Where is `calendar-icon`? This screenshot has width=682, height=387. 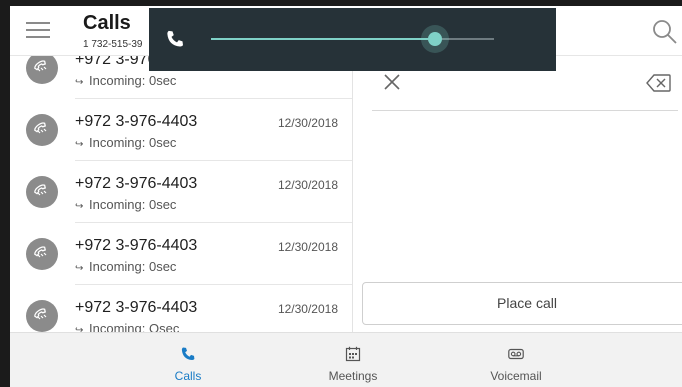 calendar-icon is located at coordinates (353, 354).